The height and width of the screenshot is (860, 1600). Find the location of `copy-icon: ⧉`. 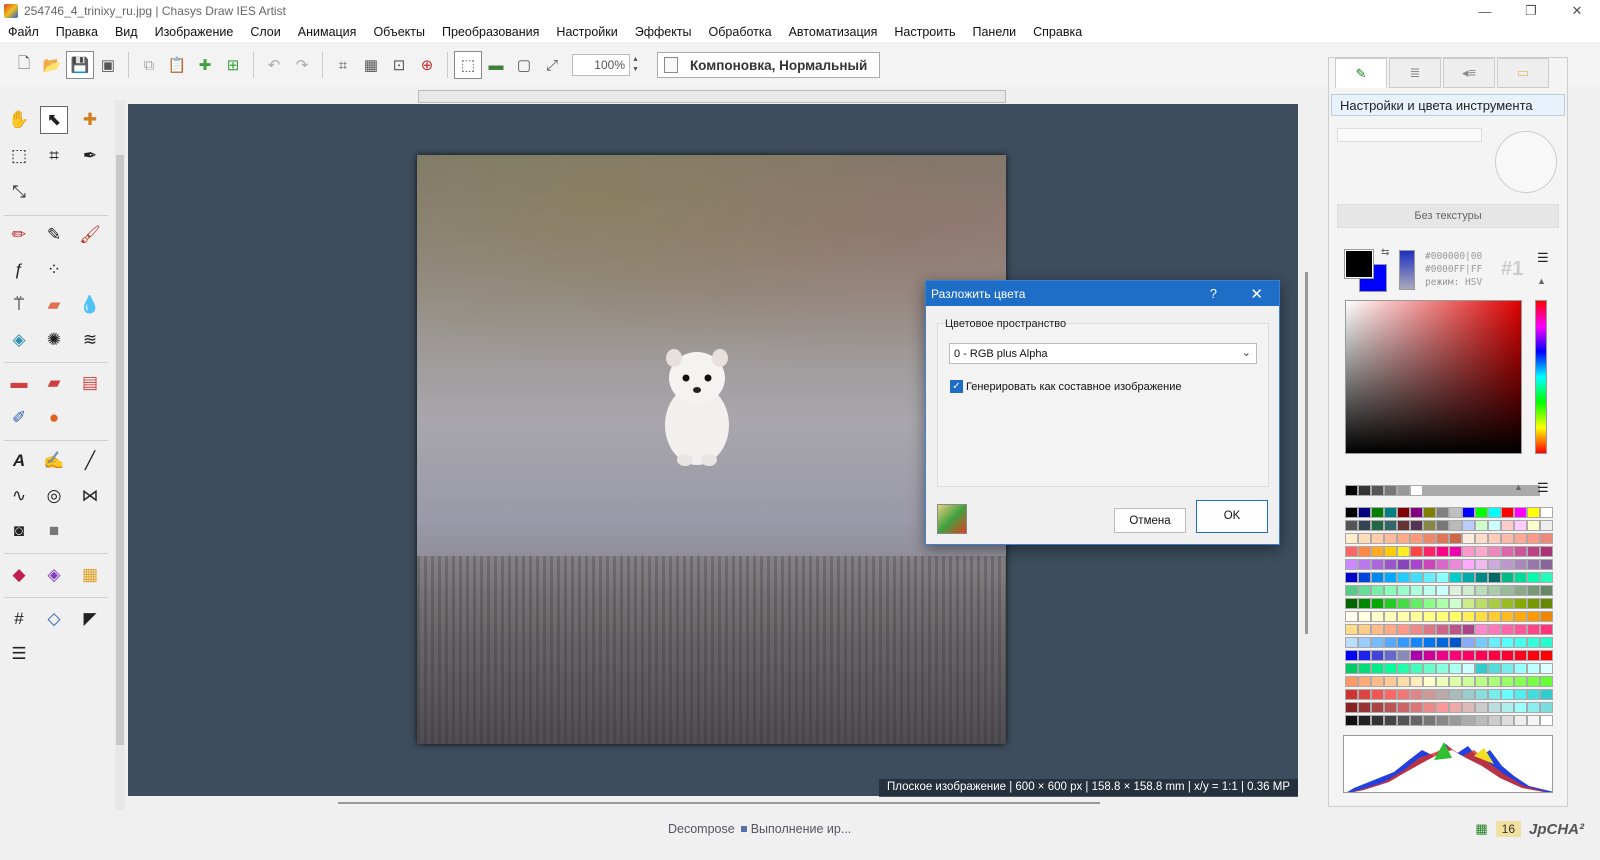

copy-icon: ⧉ is located at coordinates (149, 65).